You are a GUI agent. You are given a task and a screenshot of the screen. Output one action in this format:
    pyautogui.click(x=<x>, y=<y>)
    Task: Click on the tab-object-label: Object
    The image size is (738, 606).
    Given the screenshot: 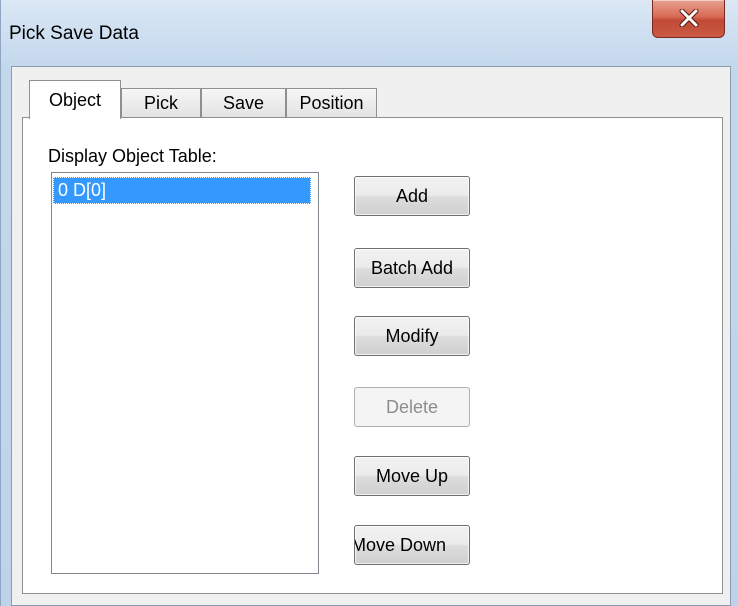 What is the action you would take?
    pyautogui.click(x=75, y=99)
    